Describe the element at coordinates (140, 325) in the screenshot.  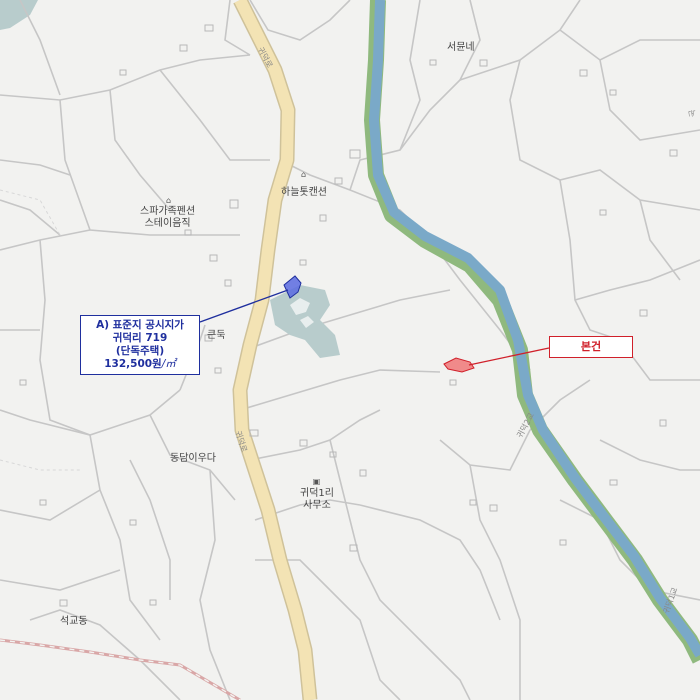
I see `subject-callout-line1: A) 표준지 공시지가` at that location.